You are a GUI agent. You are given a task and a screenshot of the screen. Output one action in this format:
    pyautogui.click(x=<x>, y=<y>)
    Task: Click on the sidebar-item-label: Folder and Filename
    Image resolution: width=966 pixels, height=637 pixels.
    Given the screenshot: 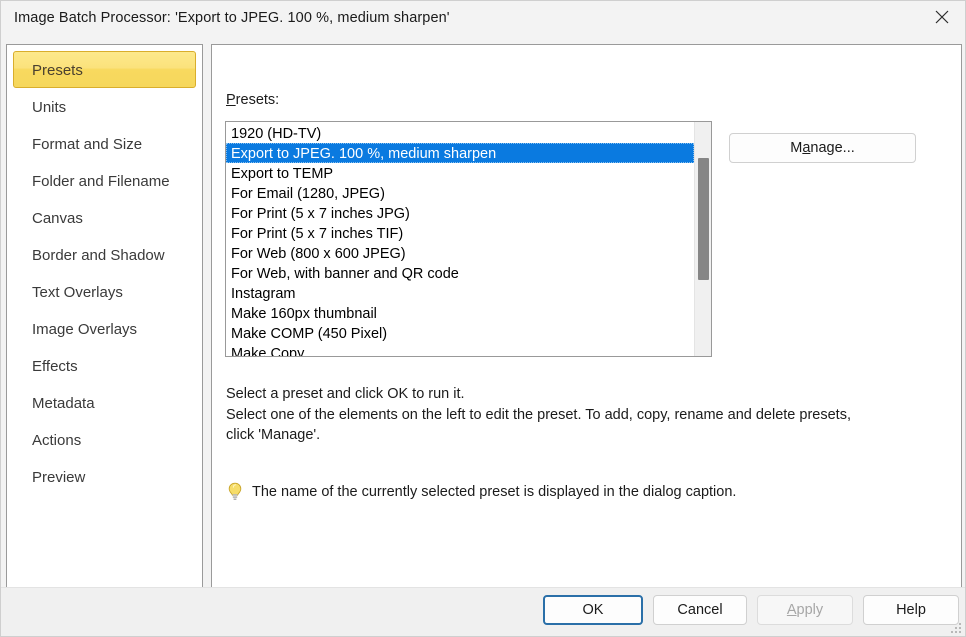 What is the action you would take?
    pyautogui.click(x=101, y=181)
    